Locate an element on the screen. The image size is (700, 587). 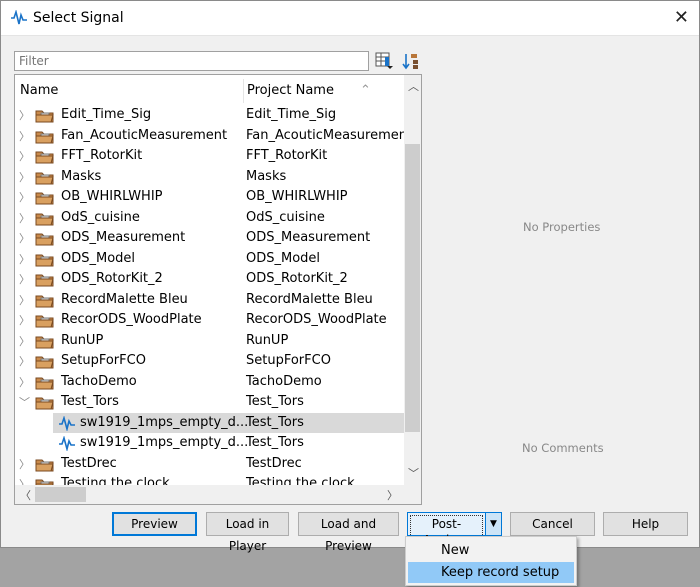
menu-item-keep-record-setup: Keep record setup is located at coordinates (491, 572).